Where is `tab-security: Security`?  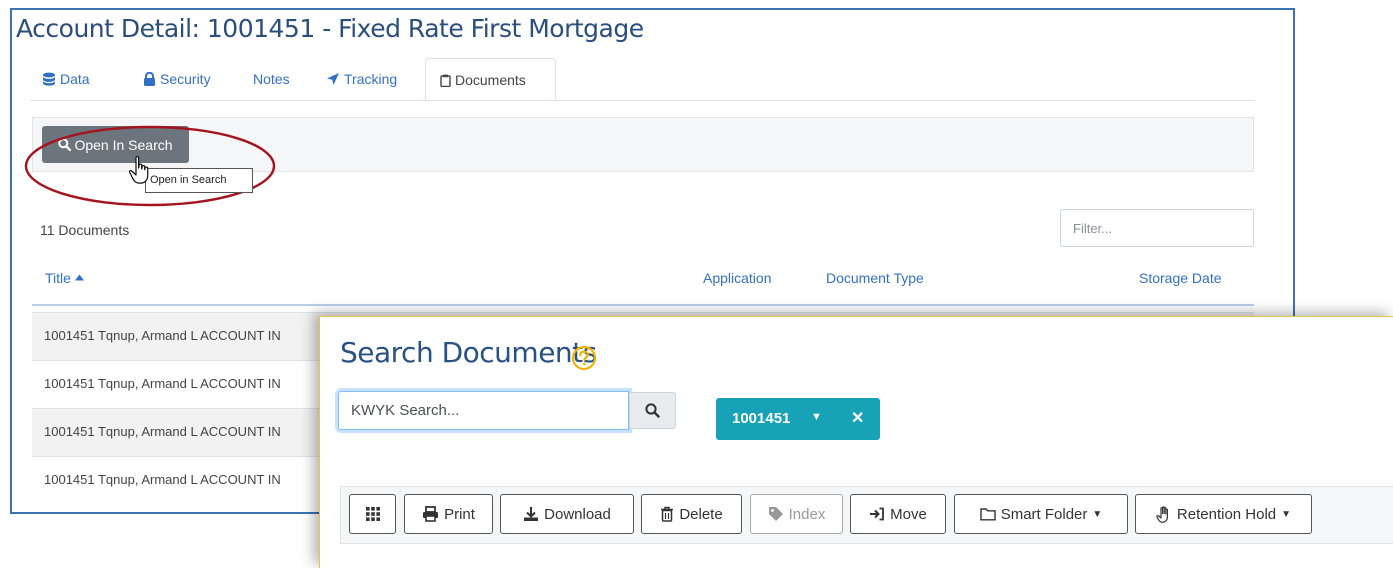 tab-security: Security is located at coordinates (177, 79).